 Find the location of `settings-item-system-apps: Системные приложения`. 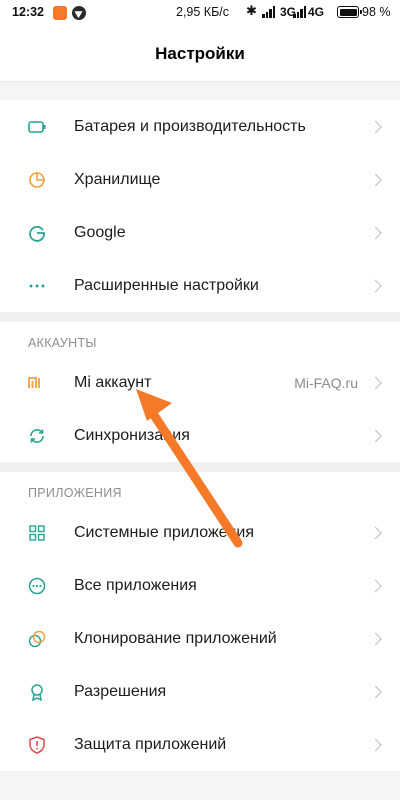

settings-item-system-apps: Системные приложения is located at coordinates (200, 532).